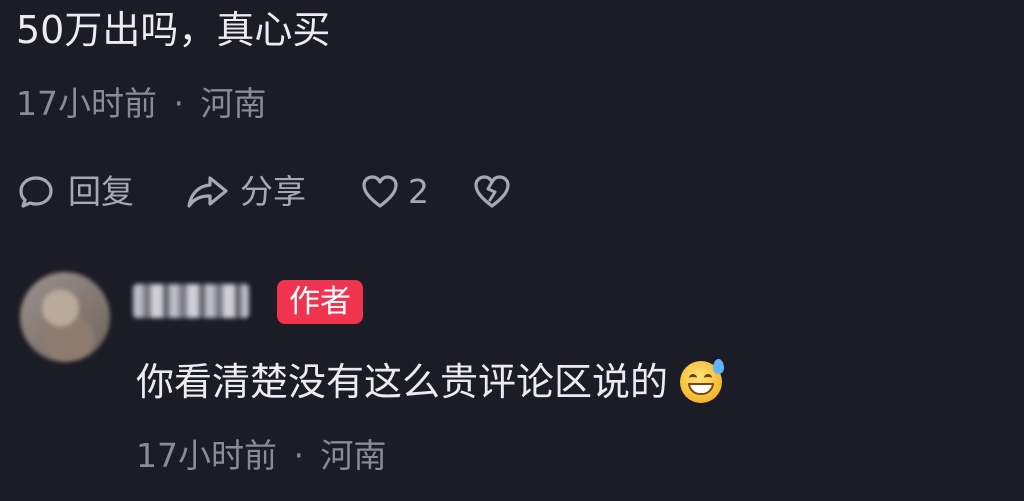 The width and height of the screenshot is (1024, 501). I want to click on comment-location: 河南, so click(233, 103).